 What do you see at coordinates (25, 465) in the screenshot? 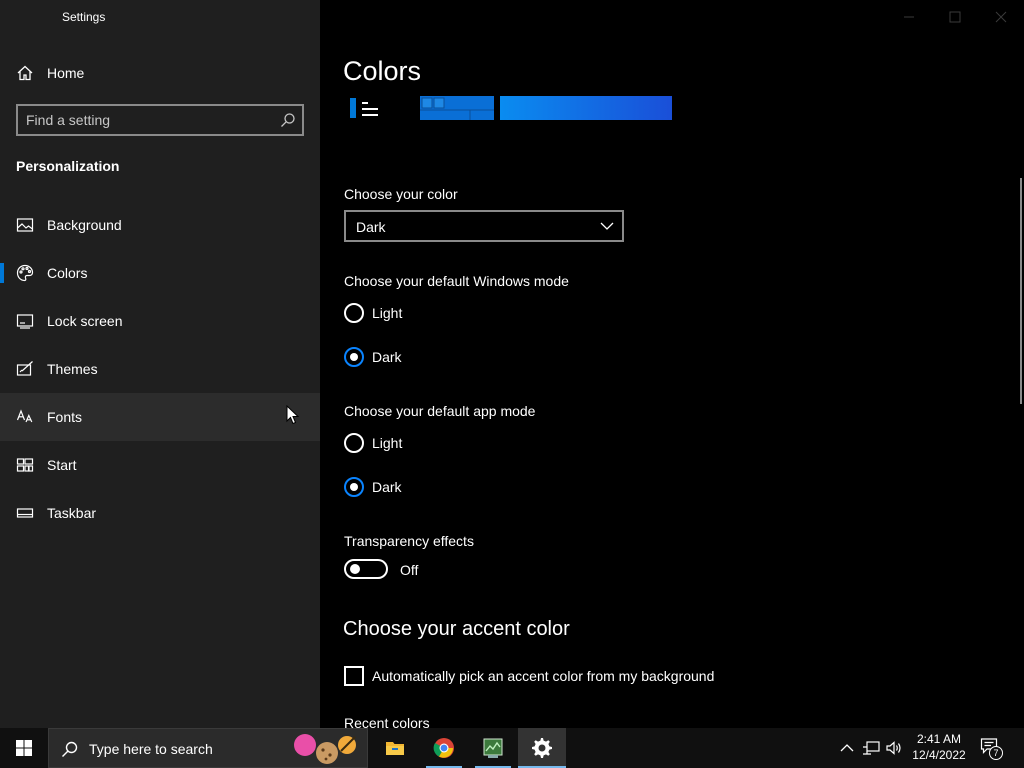
I see `start-icon` at bounding box center [25, 465].